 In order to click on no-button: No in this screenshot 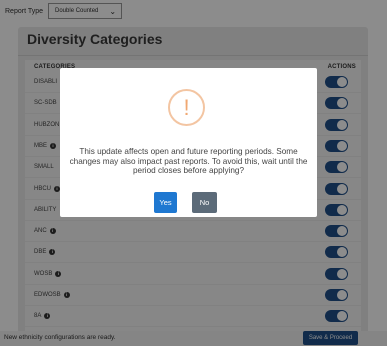, I will do `click(204, 202)`.